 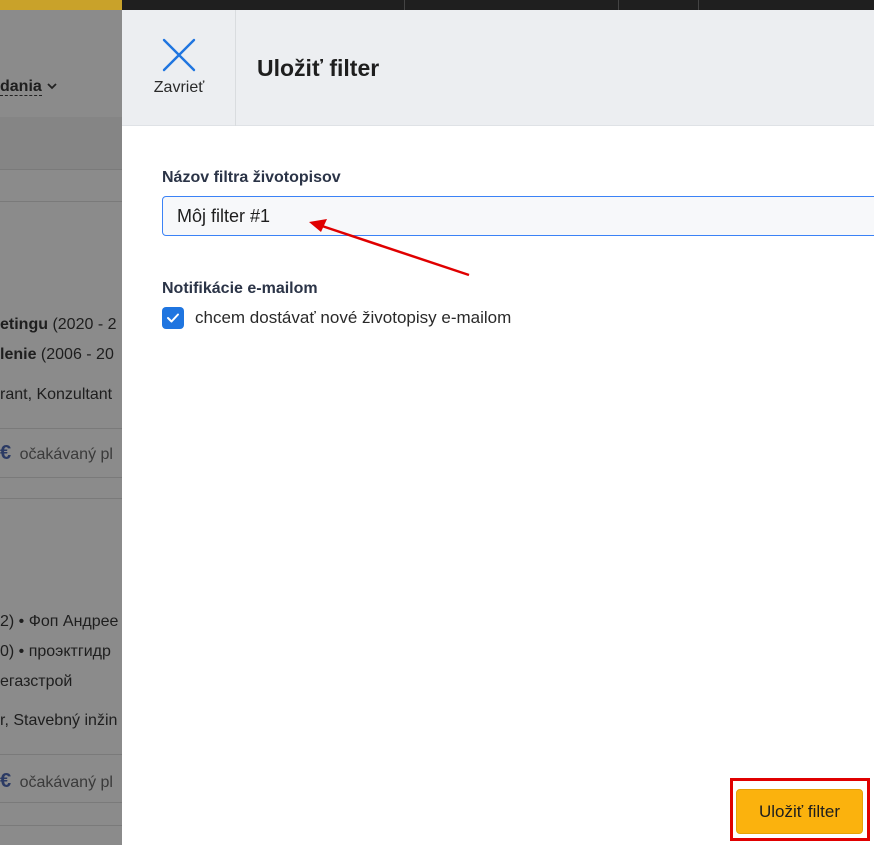 I want to click on checkmark-icon, so click(x=173, y=318).